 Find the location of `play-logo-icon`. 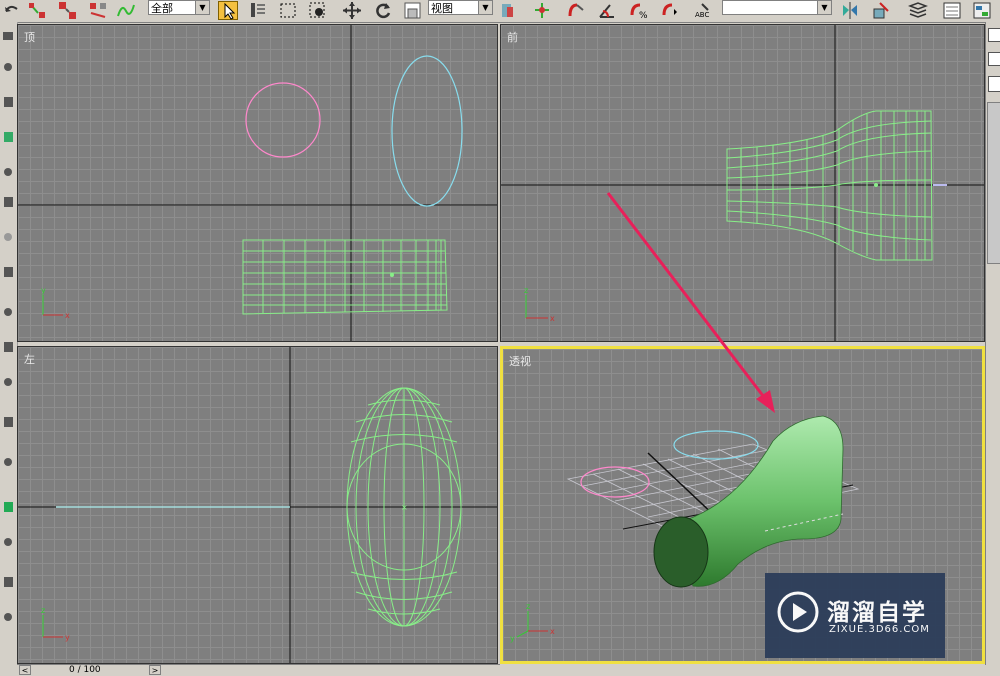

play-logo-icon is located at coordinates (798, 612).